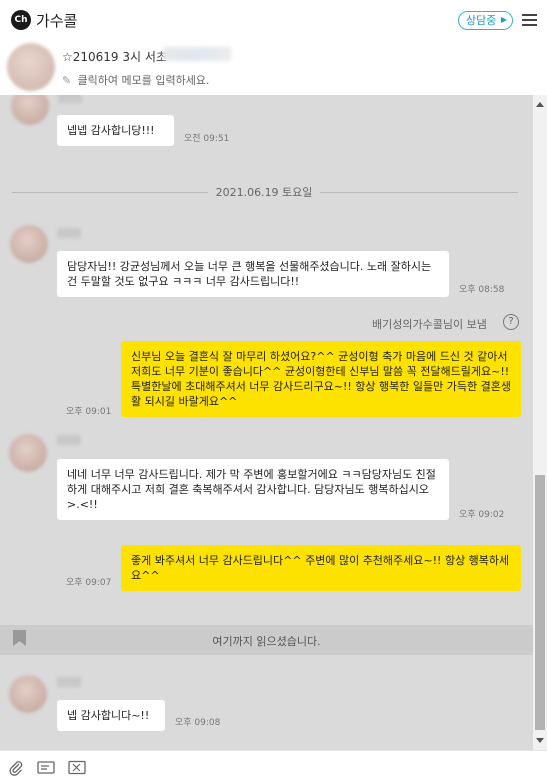  Describe the element at coordinates (540, 740) in the screenshot. I see `scroll-down-icon` at that location.